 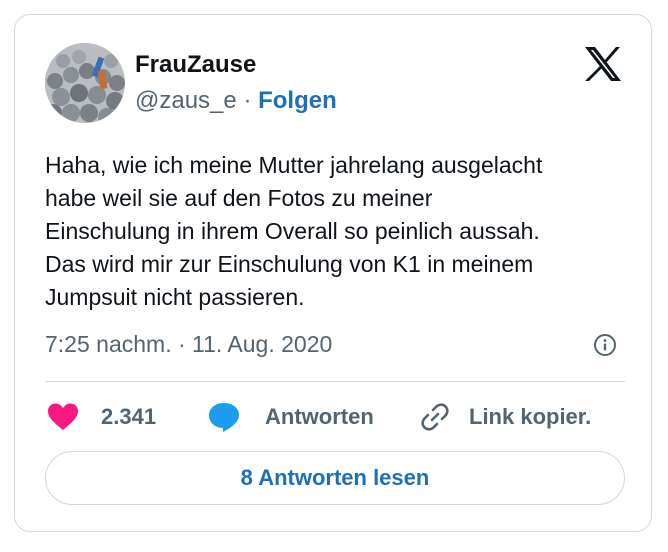 I want to click on info-icon, so click(x=605, y=345).